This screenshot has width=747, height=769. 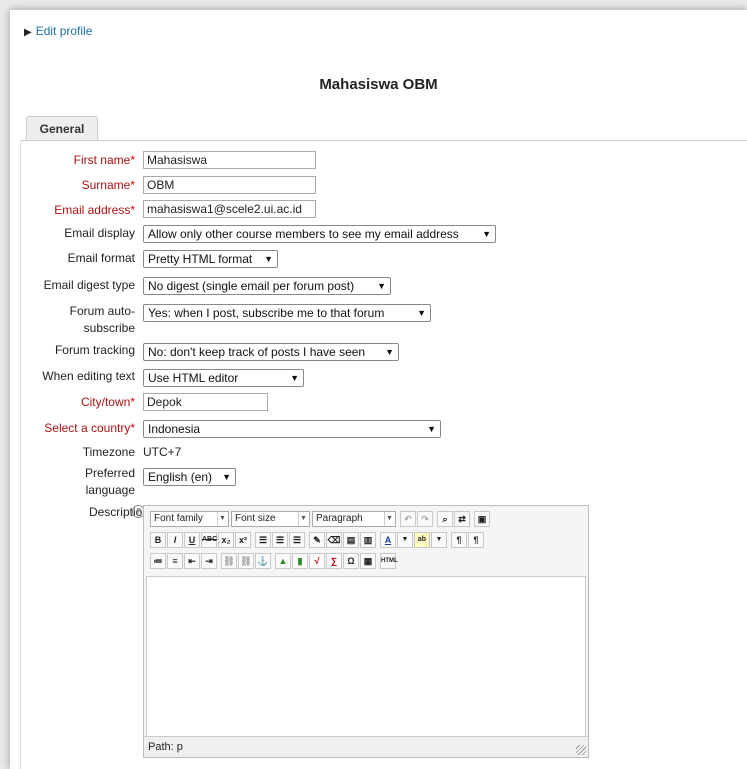 What do you see at coordinates (210, 259) in the screenshot?
I see `email-format-select: ▼ Pretty HTML format` at bounding box center [210, 259].